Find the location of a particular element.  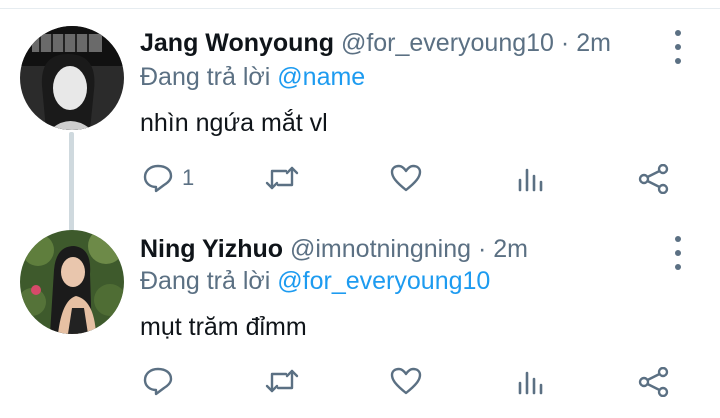

user-handle: @imnotningning is located at coordinates (380, 249).